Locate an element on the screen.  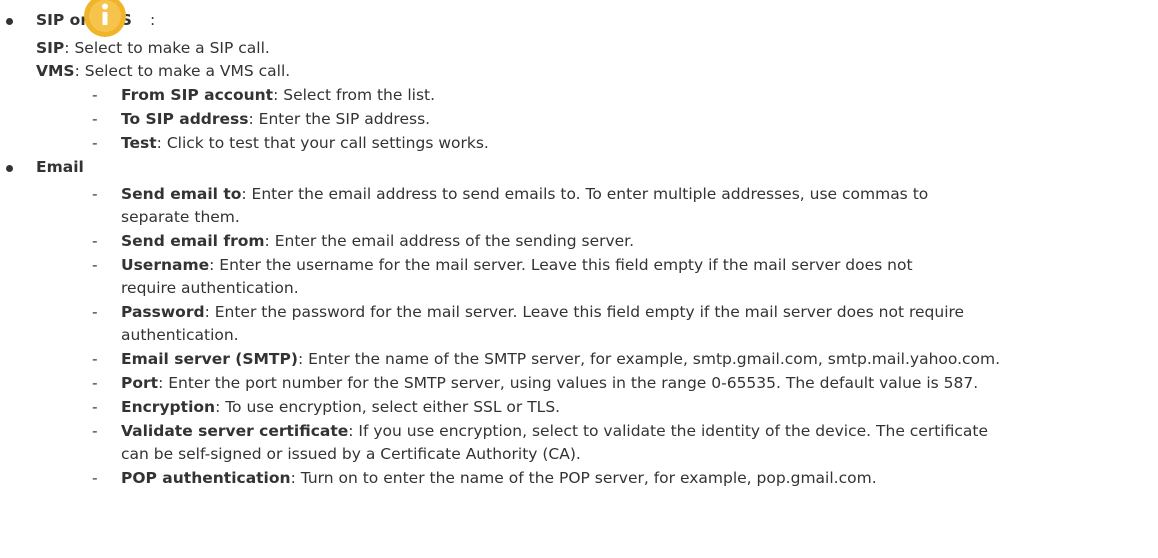
list-item-continuation: authentication. is located at coordinates (180, 335).